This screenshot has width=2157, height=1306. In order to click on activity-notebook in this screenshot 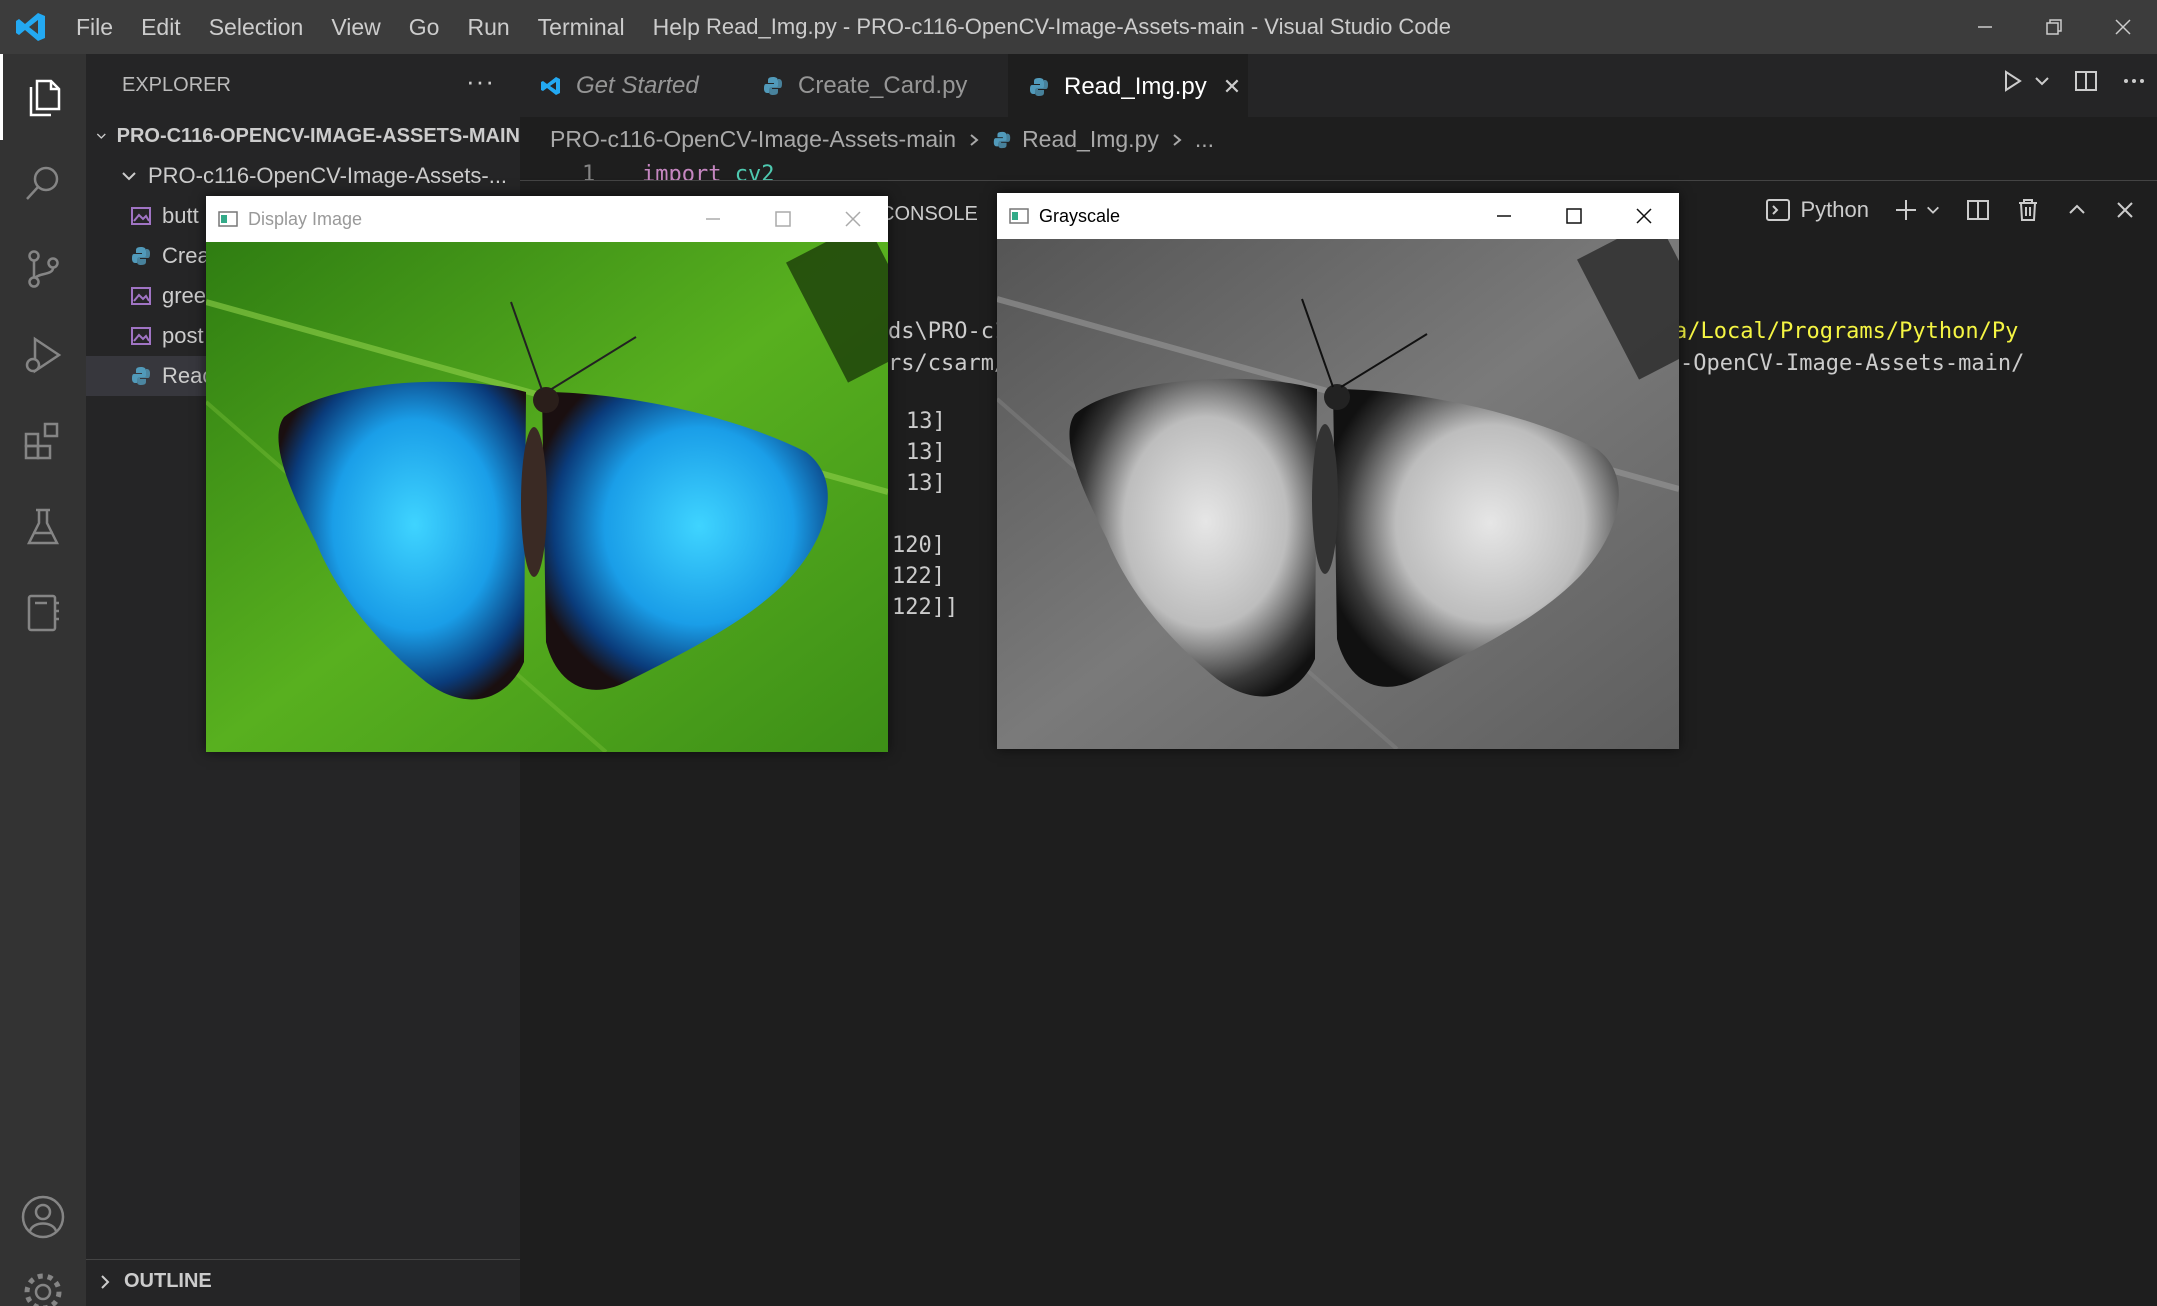, I will do `click(43, 613)`.